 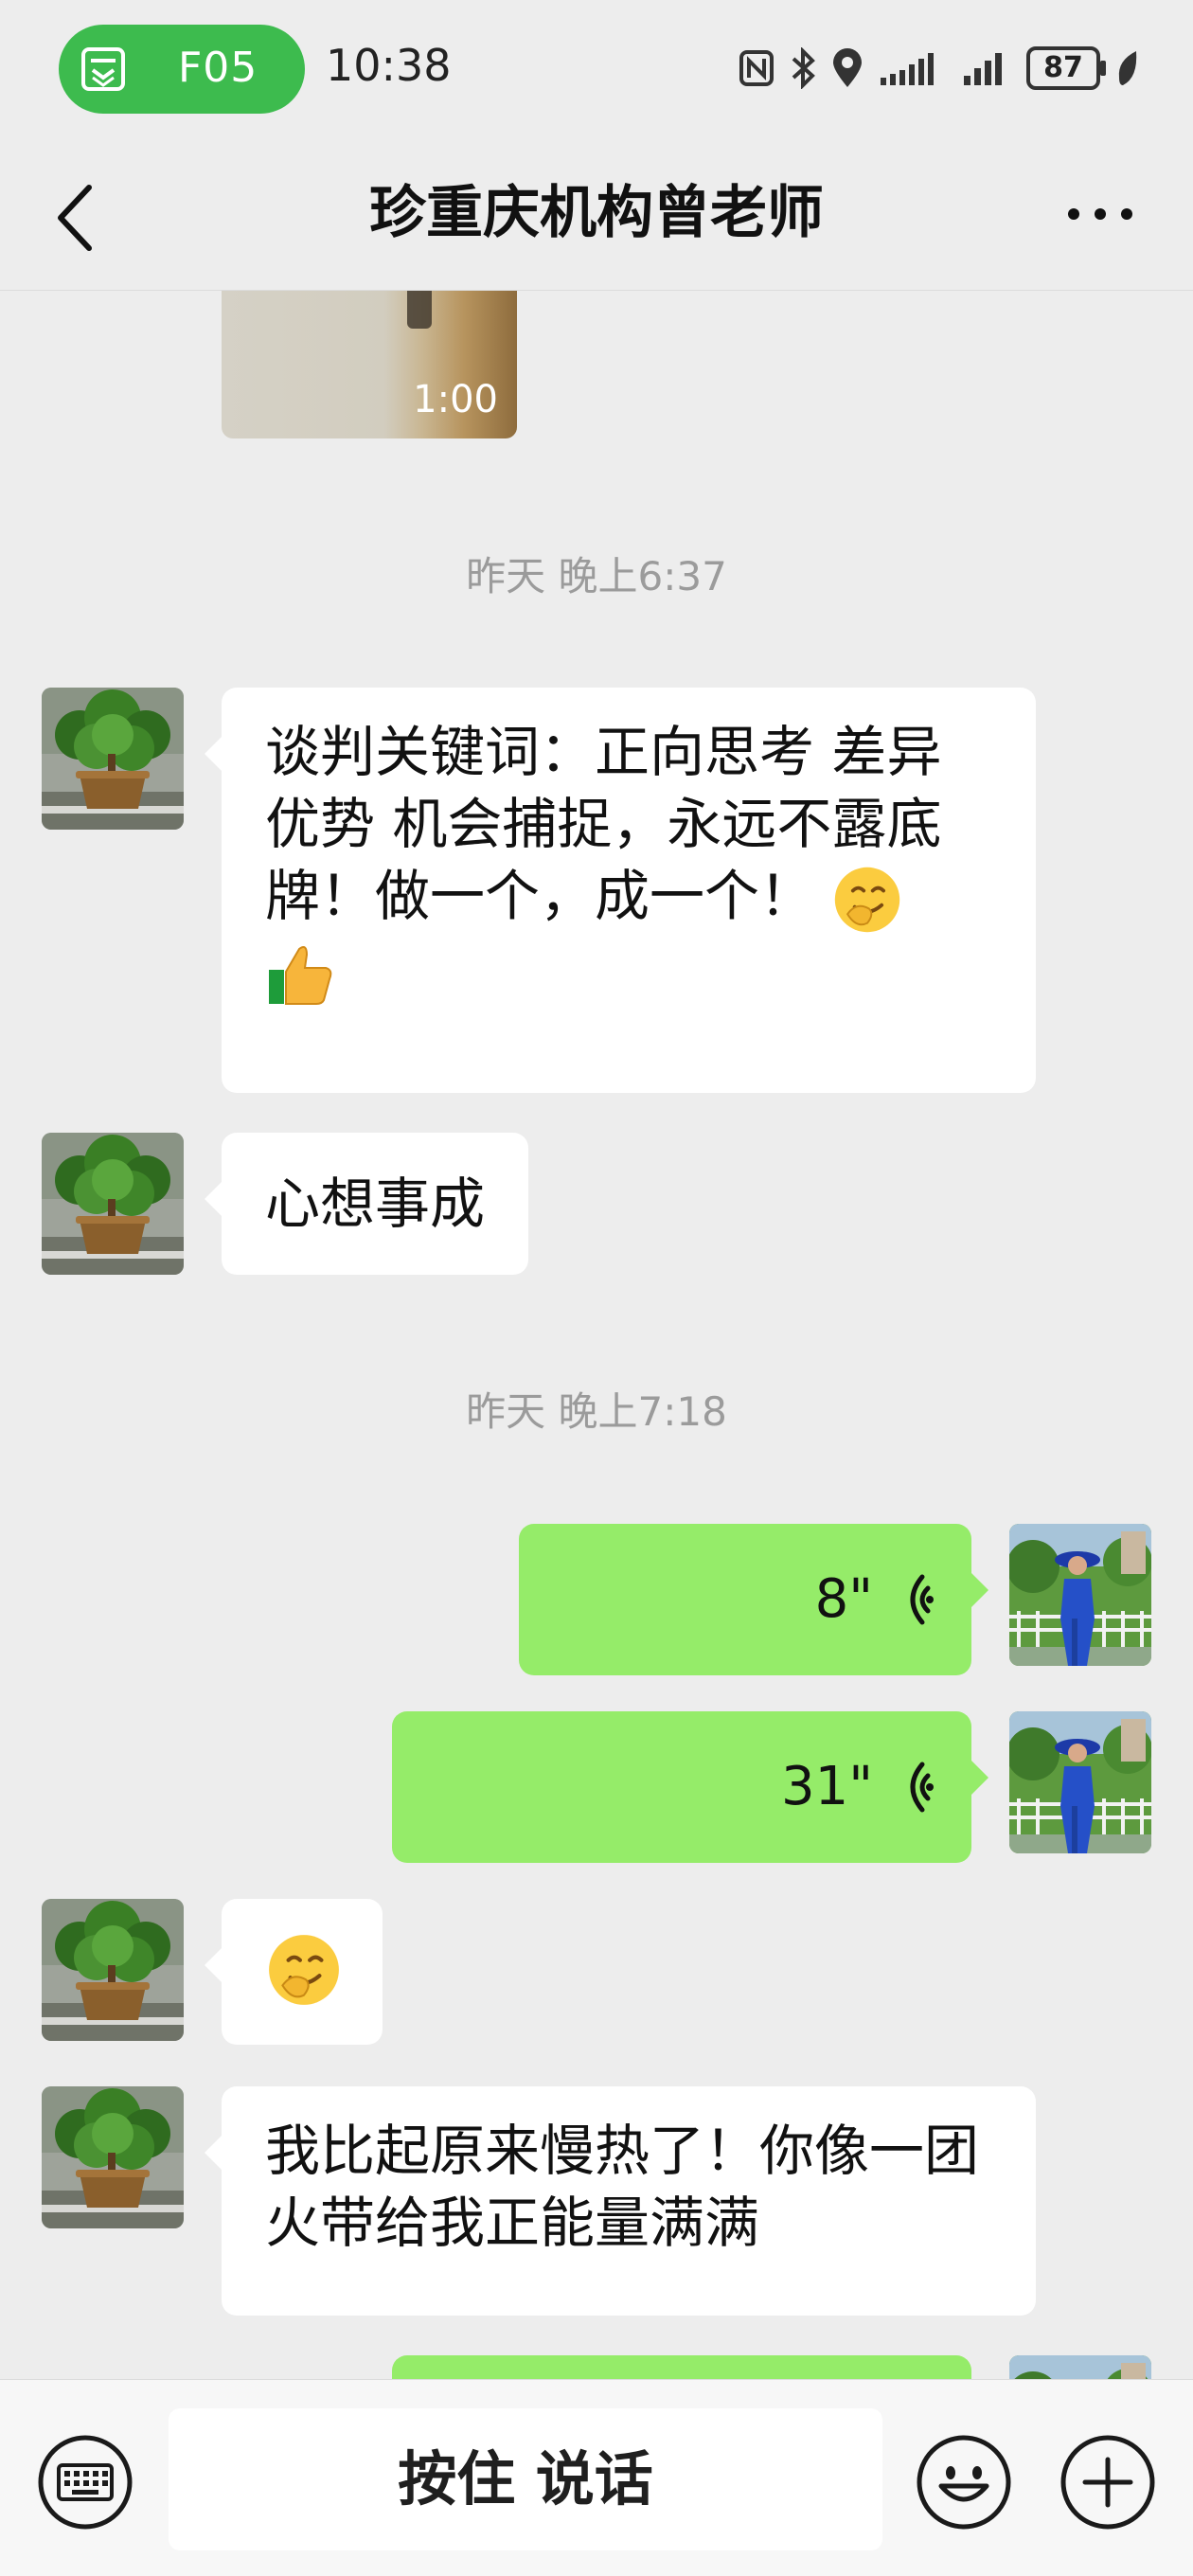 I want to click on message-bubble-incoming: 心想事成, so click(x=366, y=1204).